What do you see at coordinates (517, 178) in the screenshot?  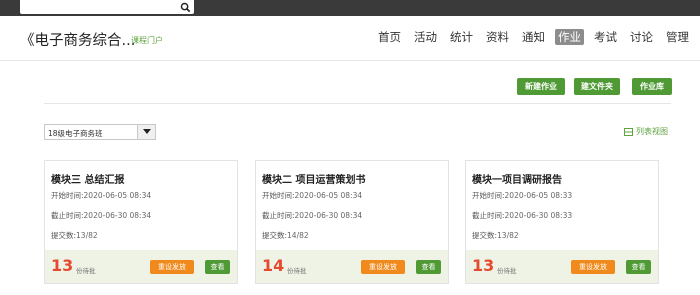 I see `assignment-title: 模块一项目调研报告` at bounding box center [517, 178].